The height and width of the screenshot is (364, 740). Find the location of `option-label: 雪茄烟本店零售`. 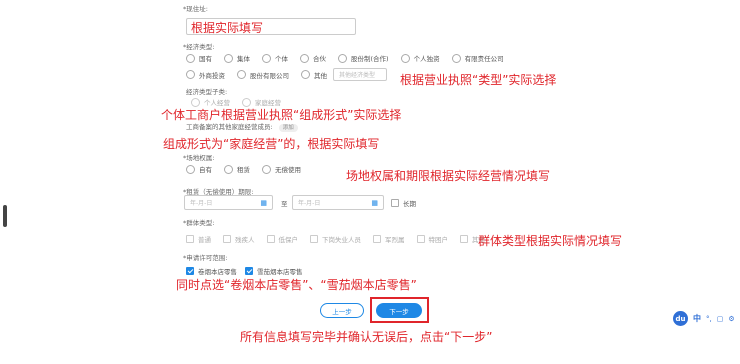

option-label: 雪茄烟本店零售 is located at coordinates (280, 272).